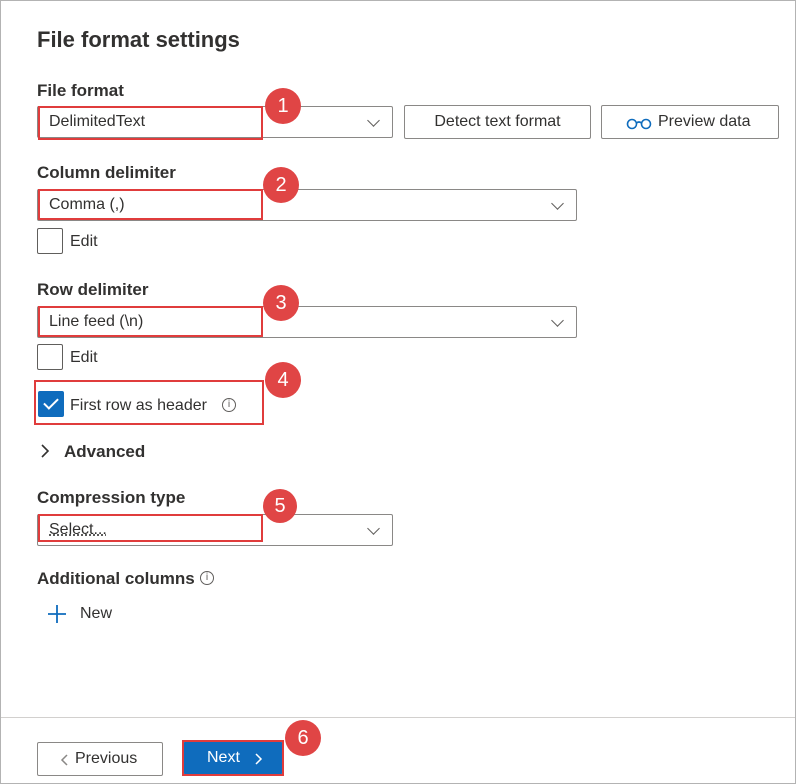 This screenshot has width=796, height=784. I want to click on advanced-toggle: Advanced, so click(104, 452).